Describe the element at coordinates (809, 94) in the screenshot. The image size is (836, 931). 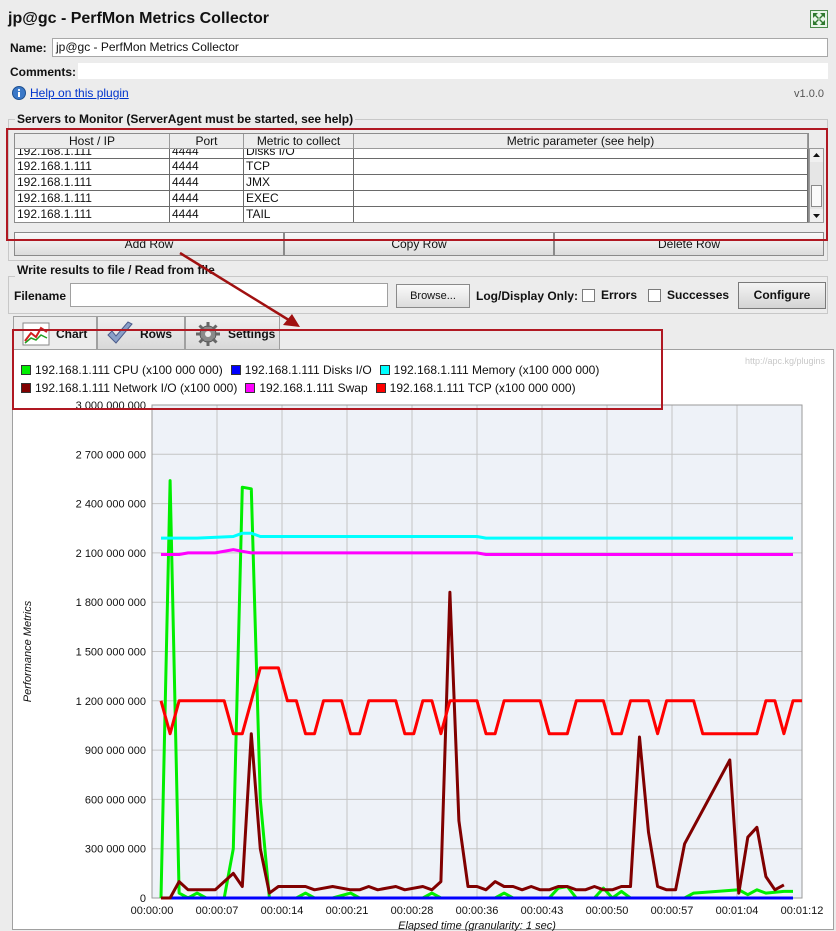
I see `version-label: v1.0.0` at that location.